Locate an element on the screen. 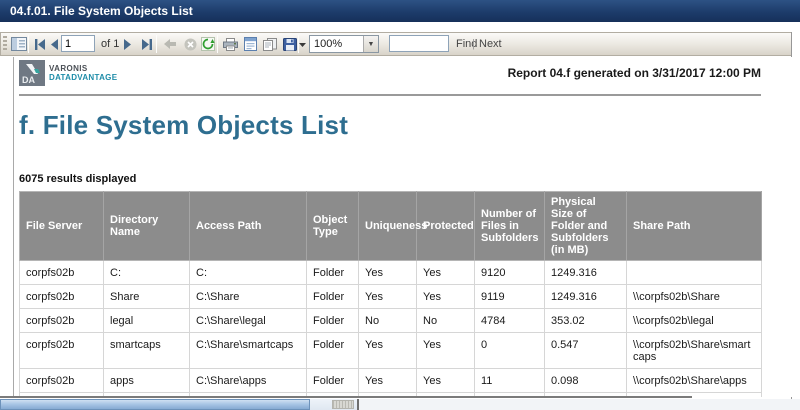 The height and width of the screenshot is (410, 800). toolbar-grip is located at coordinates (5, 44).